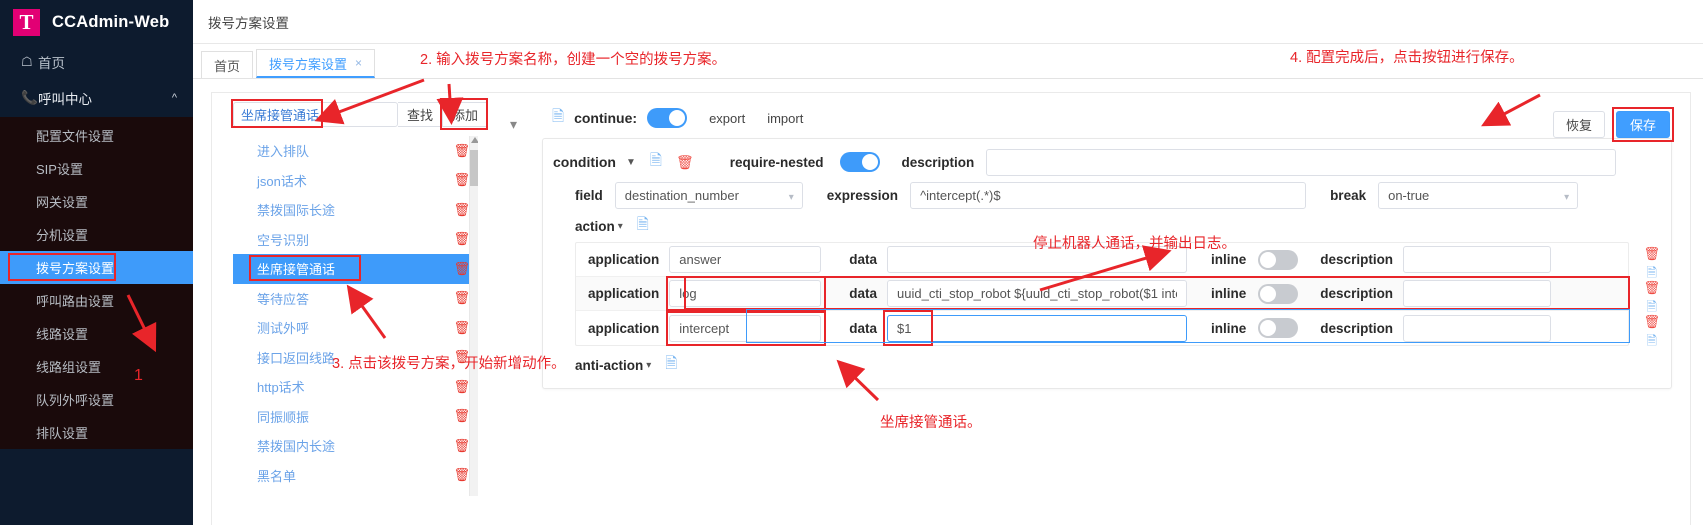  I want to click on sidebar-item-label: 线路设置, so click(62, 334).